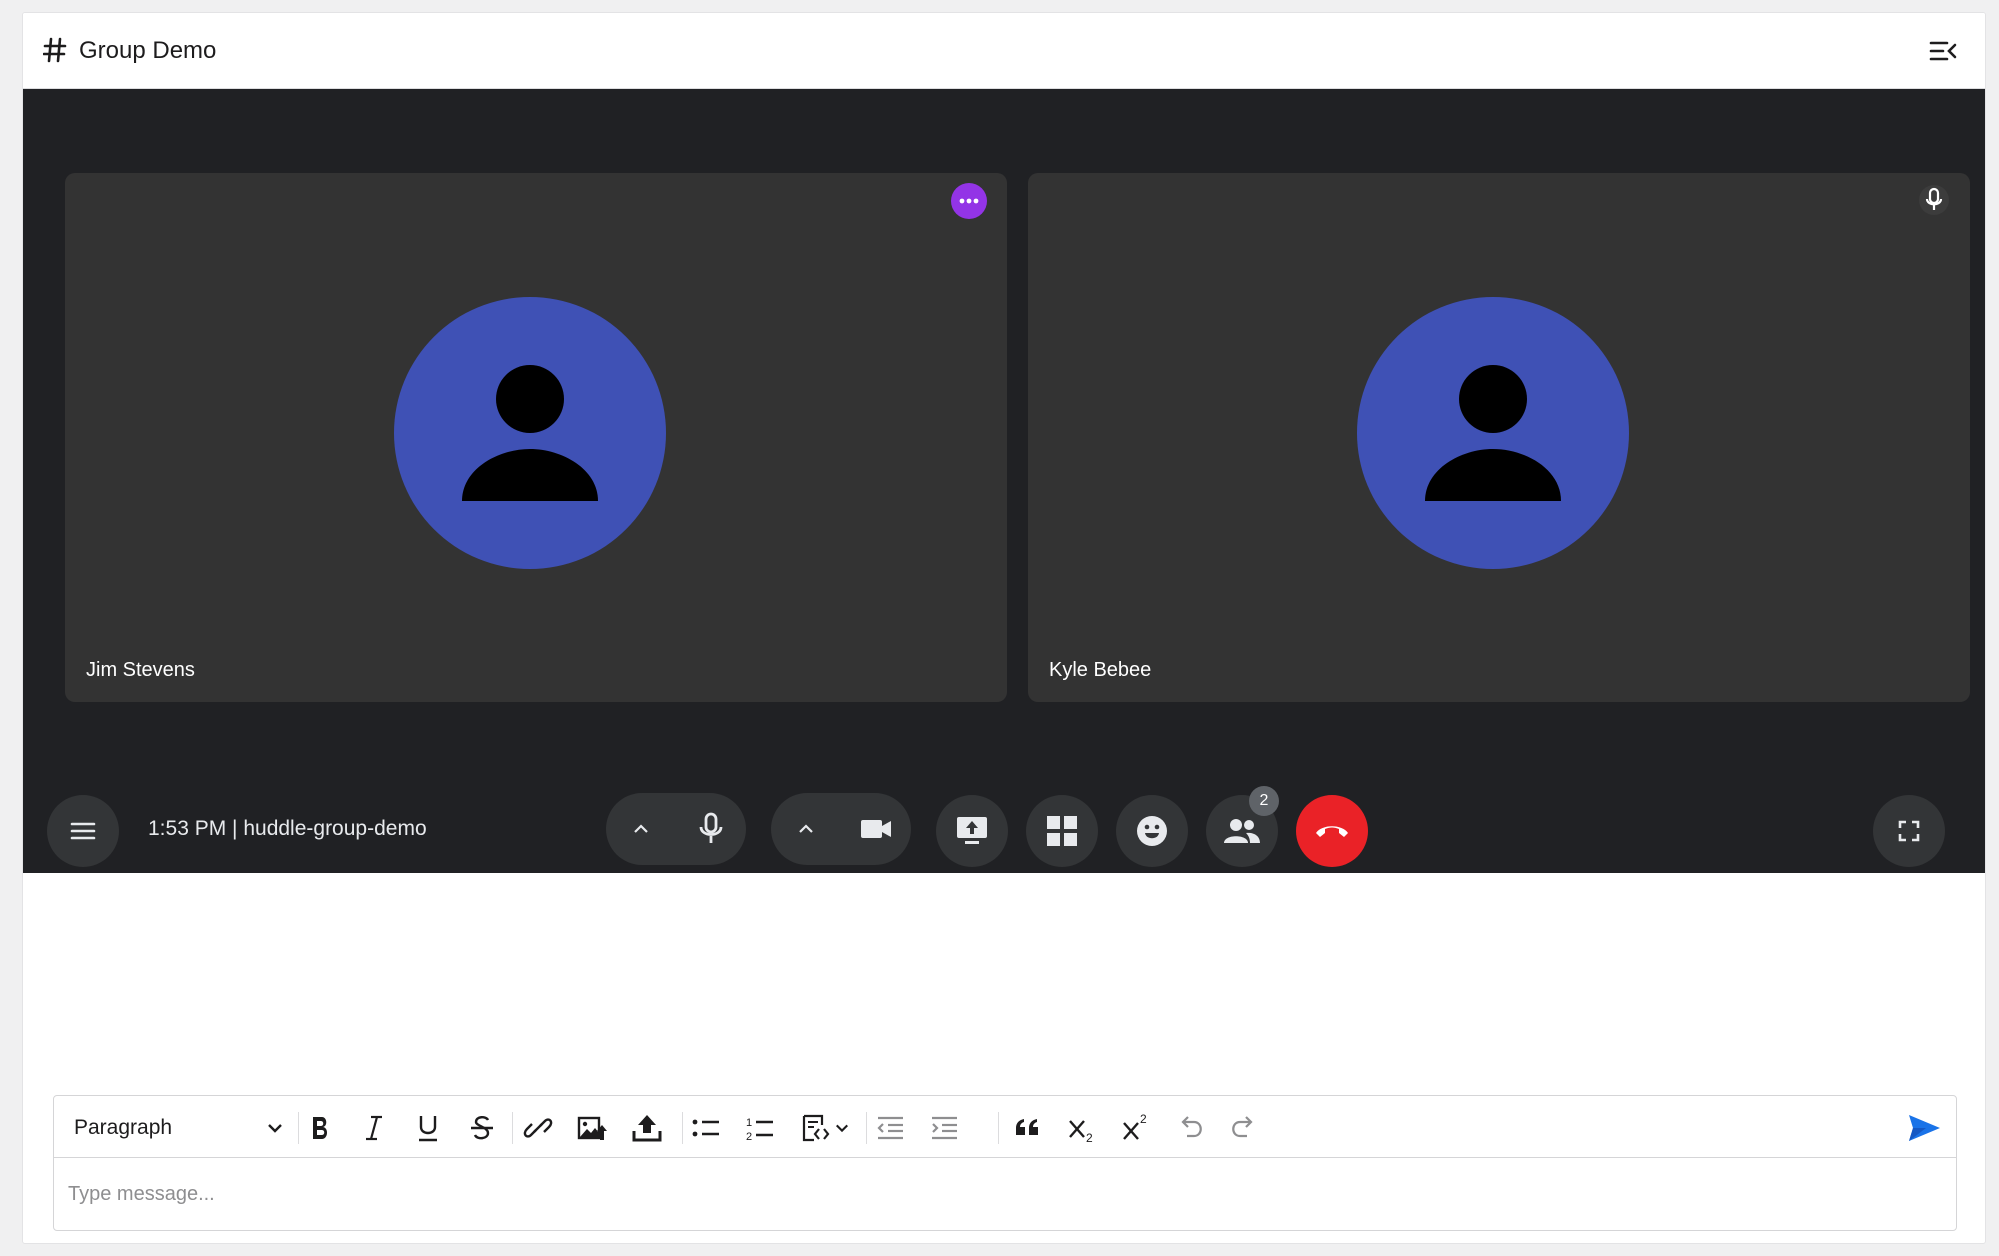 The width and height of the screenshot is (1999, 1256). I want to click on subscript-button: 2, so click(1082, 1128).